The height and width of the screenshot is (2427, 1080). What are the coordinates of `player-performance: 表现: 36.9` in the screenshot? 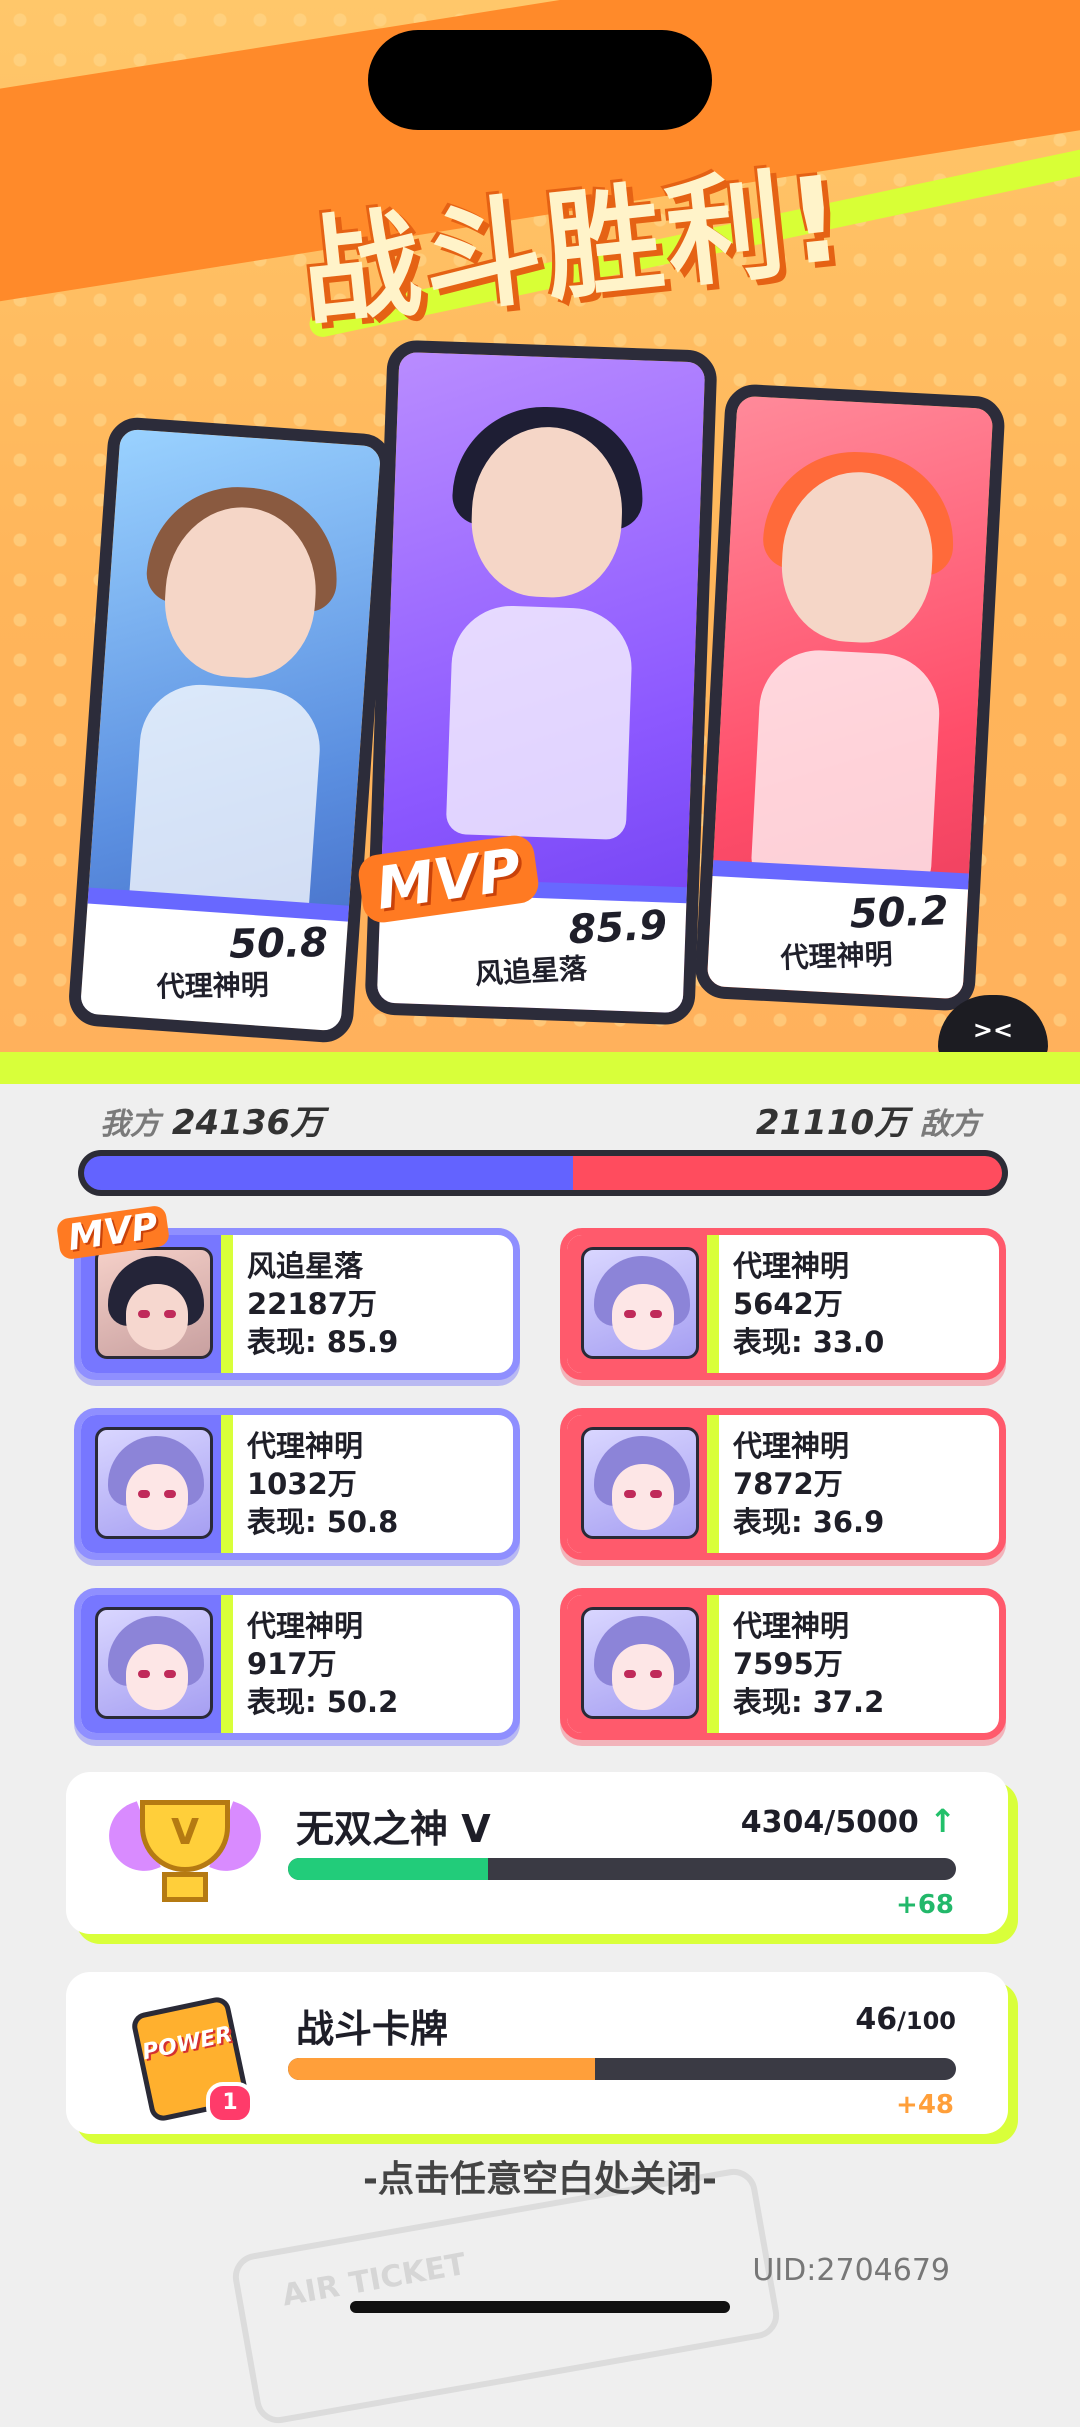 It's located at (809, 1522).